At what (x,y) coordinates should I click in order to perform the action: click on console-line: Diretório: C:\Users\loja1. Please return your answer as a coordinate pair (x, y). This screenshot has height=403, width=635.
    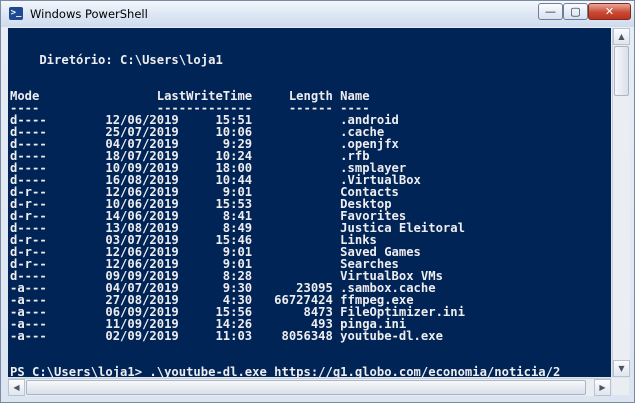
    Looking at the image, I should click on (116, 60).